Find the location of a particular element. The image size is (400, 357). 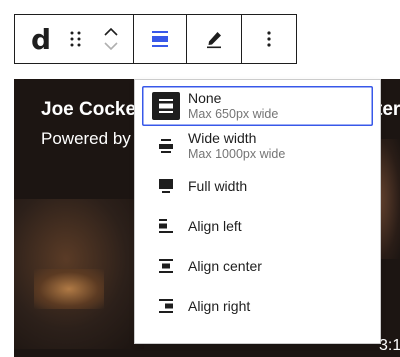

video-frame-highlight is located at coordinates (69, 289).